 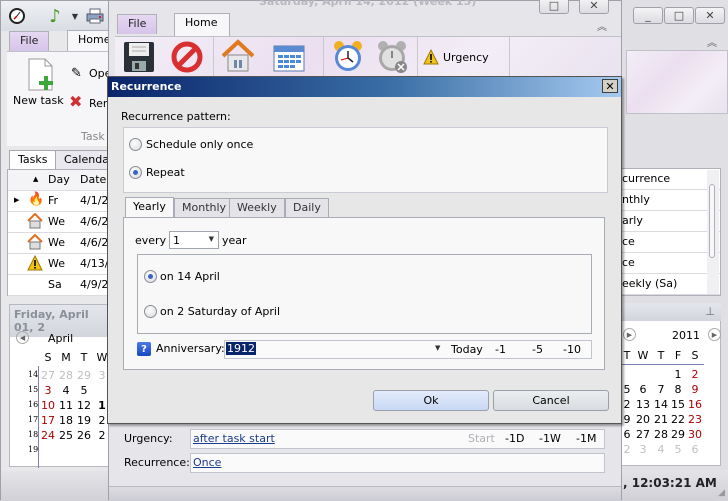 I want to click on recurrence-value-link: Once, so click(x=207, y=462).